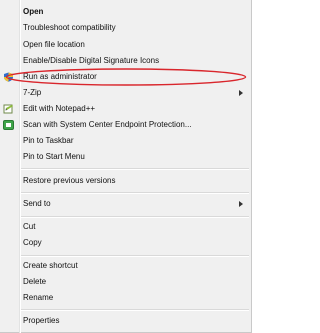  Describe the element at coordinates (125, 45) in the screenshot. I see `menu-item-open-file-location: Open file location` at that location.